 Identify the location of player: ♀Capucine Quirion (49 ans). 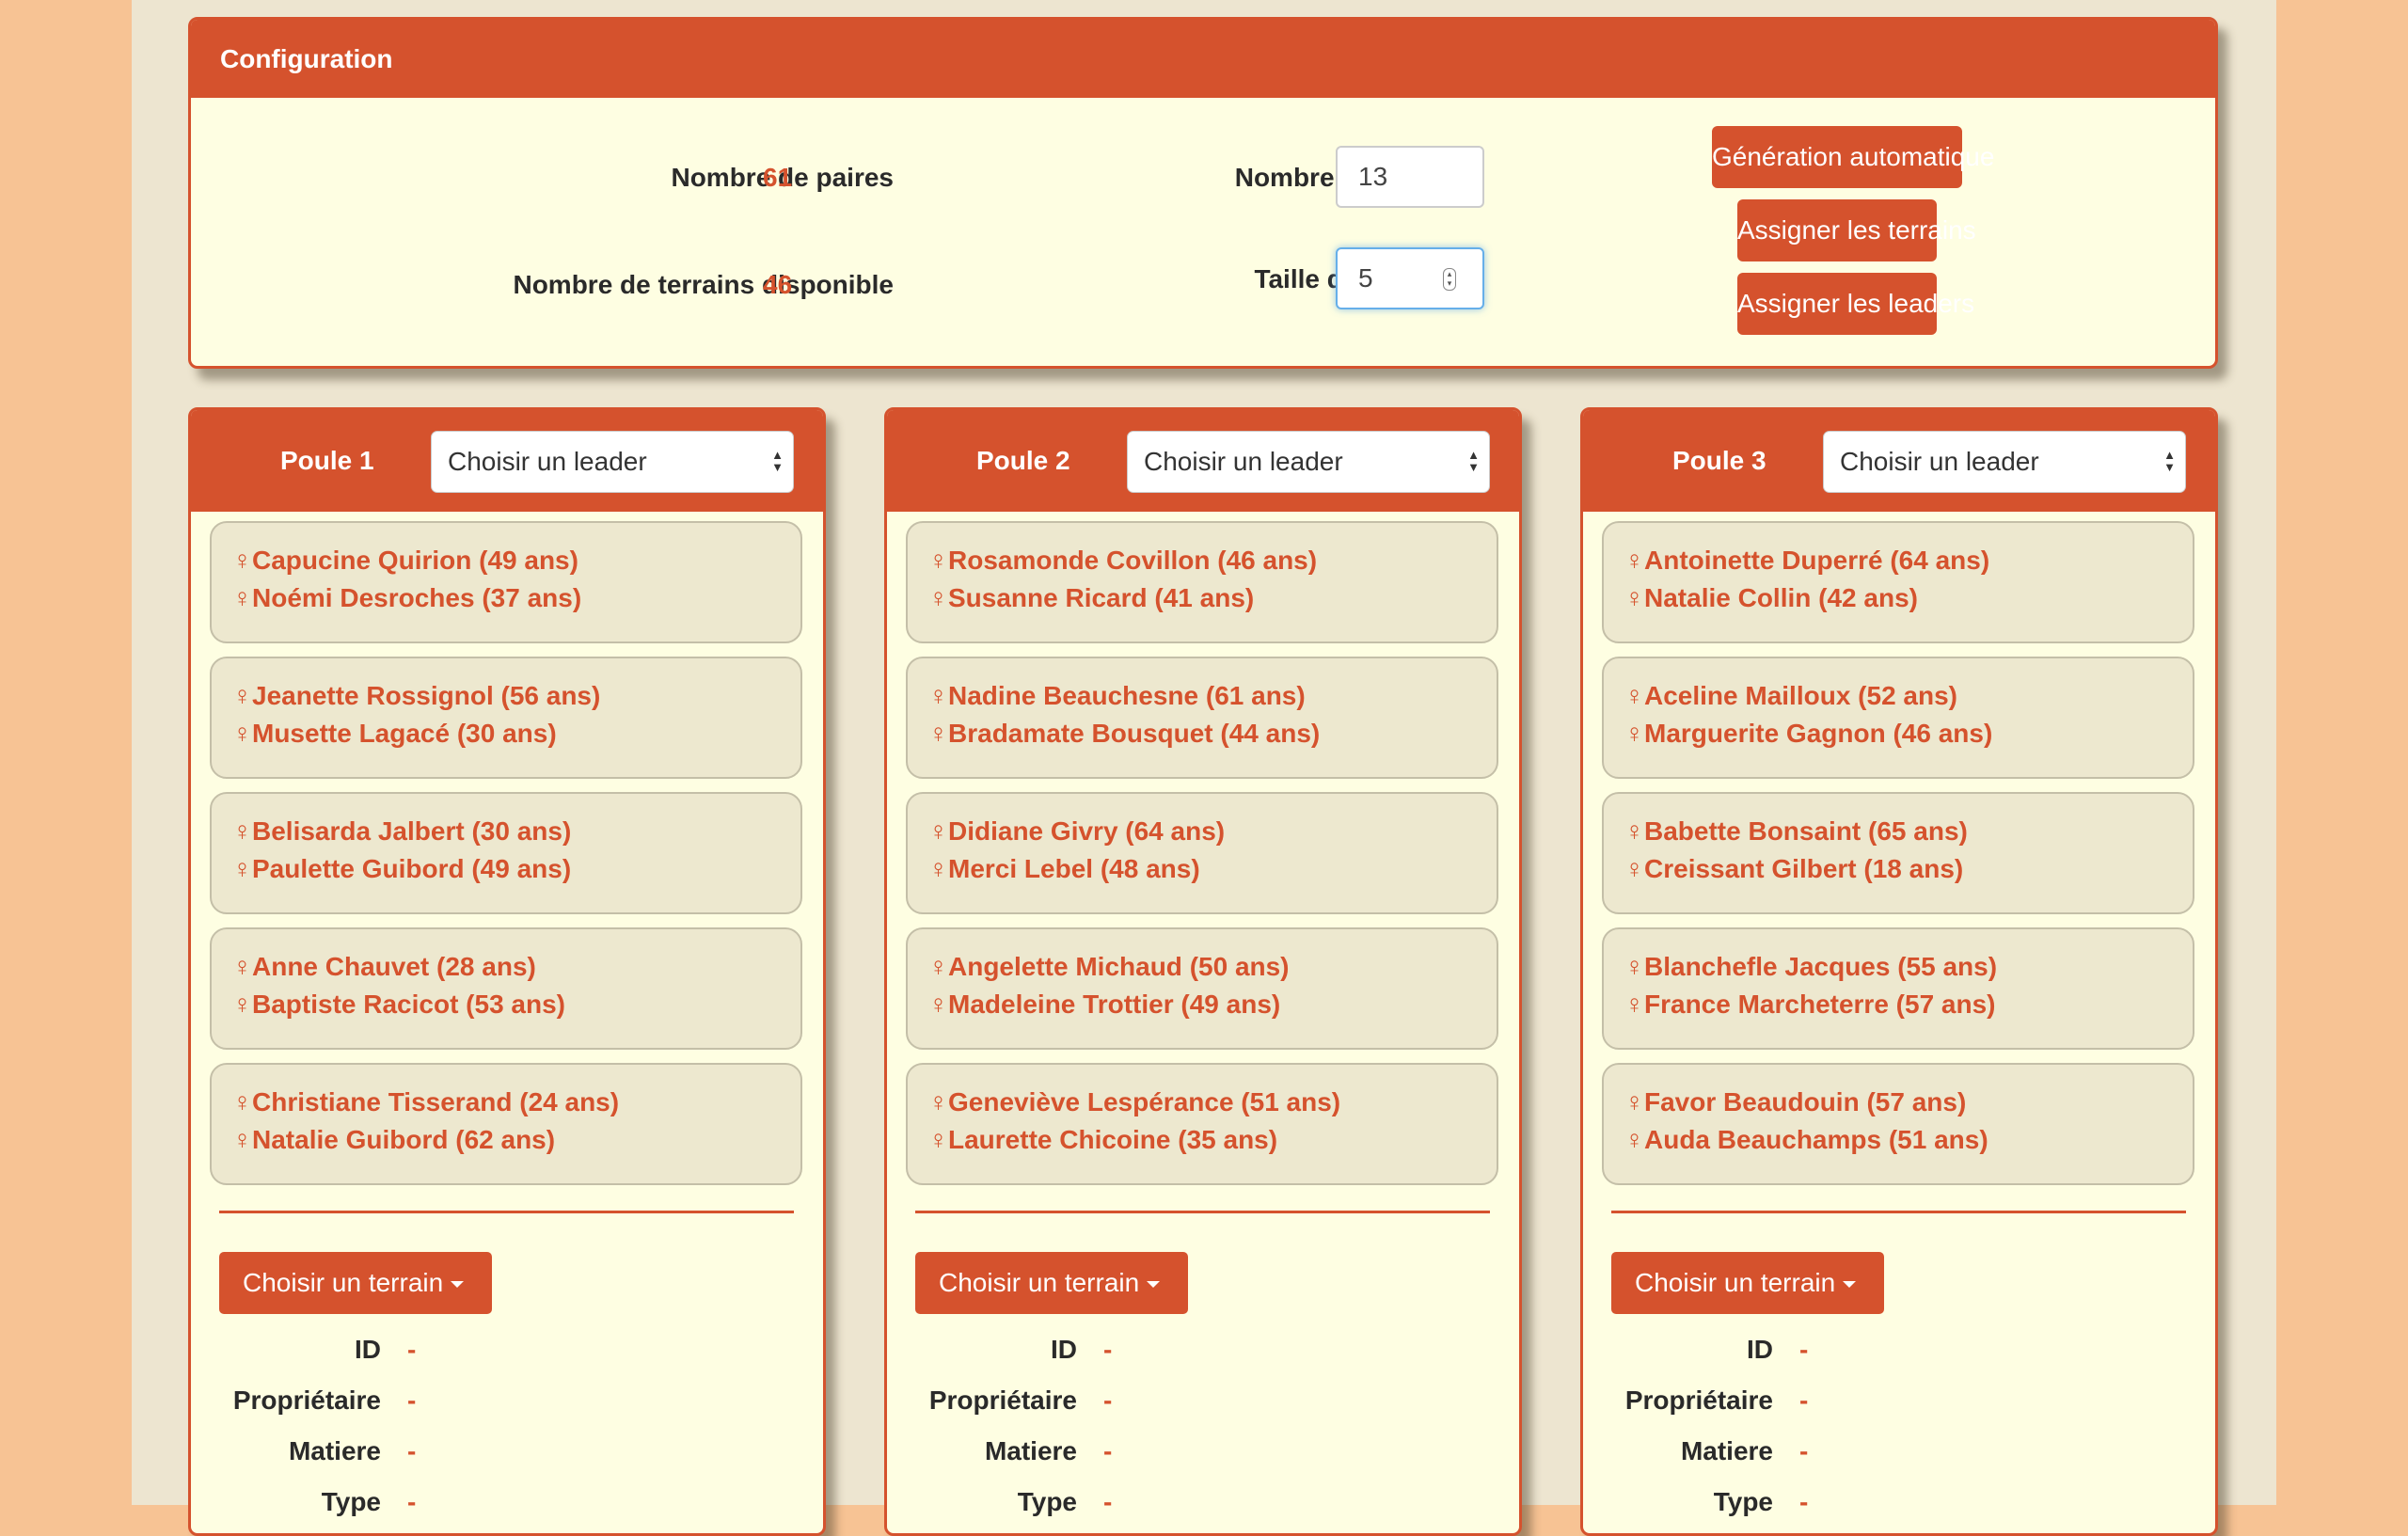
(405, 561).